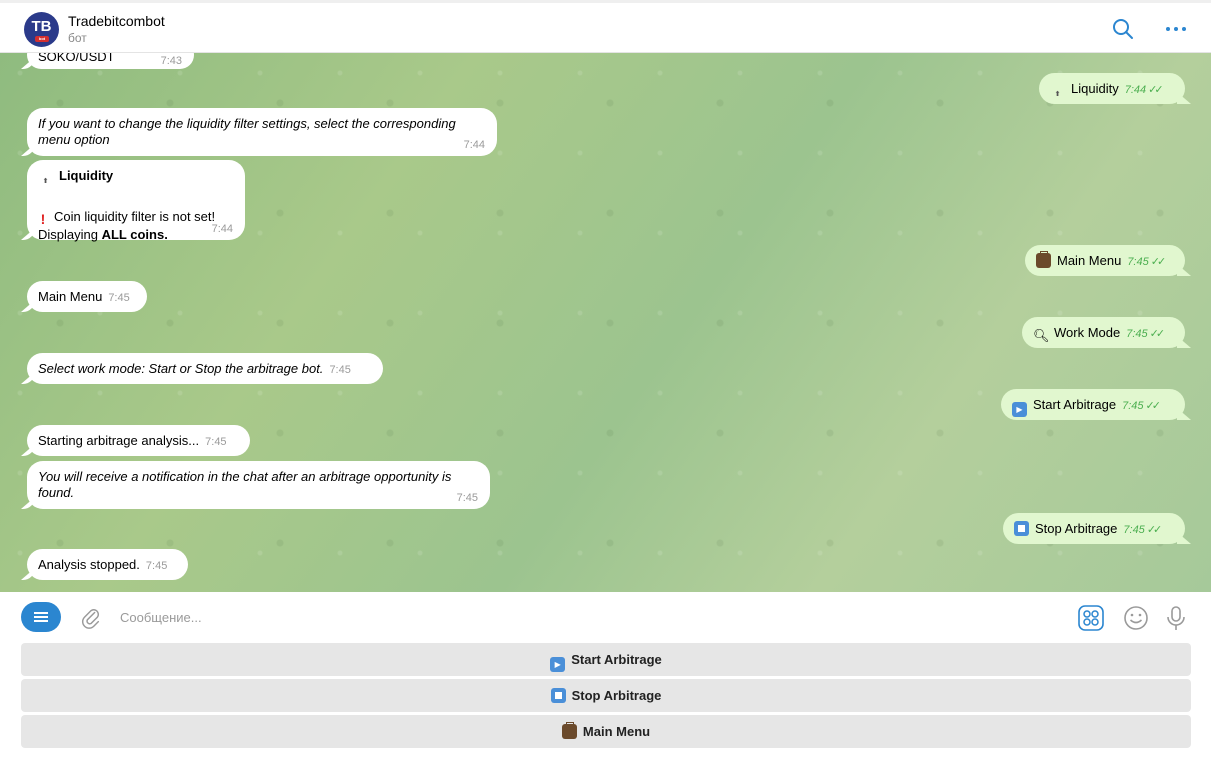 This screenshot has height=758, width=1211. Describe the element at coordinates (41, 26) in the screenshot. I see `avatar-initials: TB` at that location.